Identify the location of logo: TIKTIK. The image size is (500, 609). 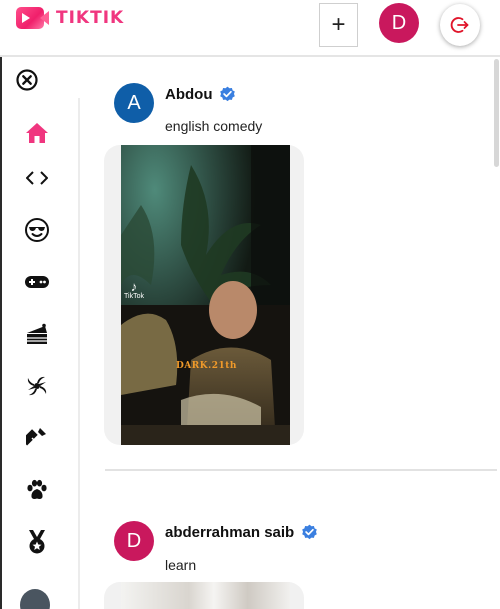
(70, 18).